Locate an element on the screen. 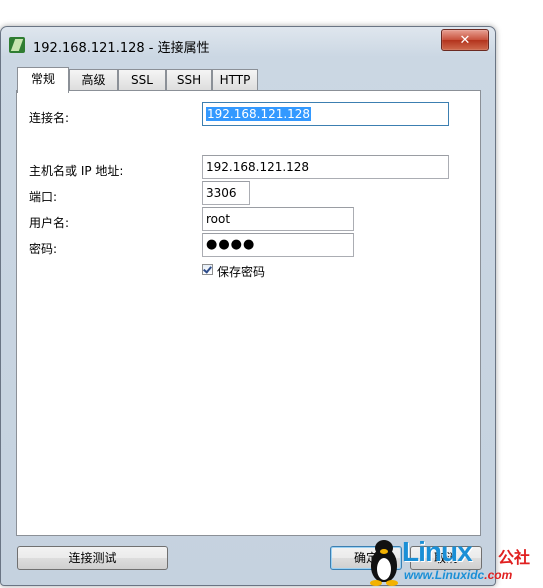 The width and height of the screenshot is (543, 588). linuxidc-watermark: Linux 公社 www.Linuxidc.com is located at coordinates (452, 562).